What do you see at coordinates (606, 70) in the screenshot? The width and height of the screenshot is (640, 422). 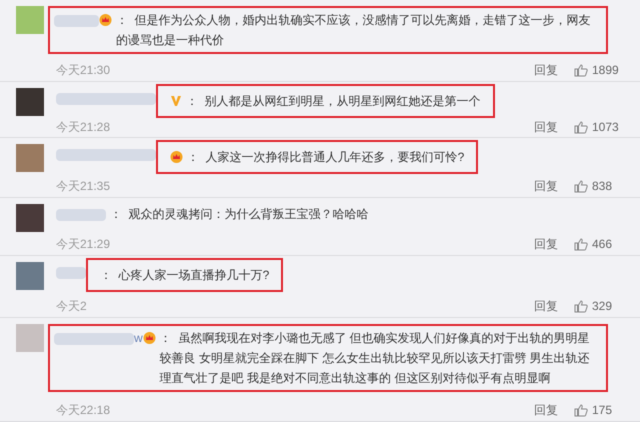 I see `like-count: 1899` at bounding box center [606, 70].